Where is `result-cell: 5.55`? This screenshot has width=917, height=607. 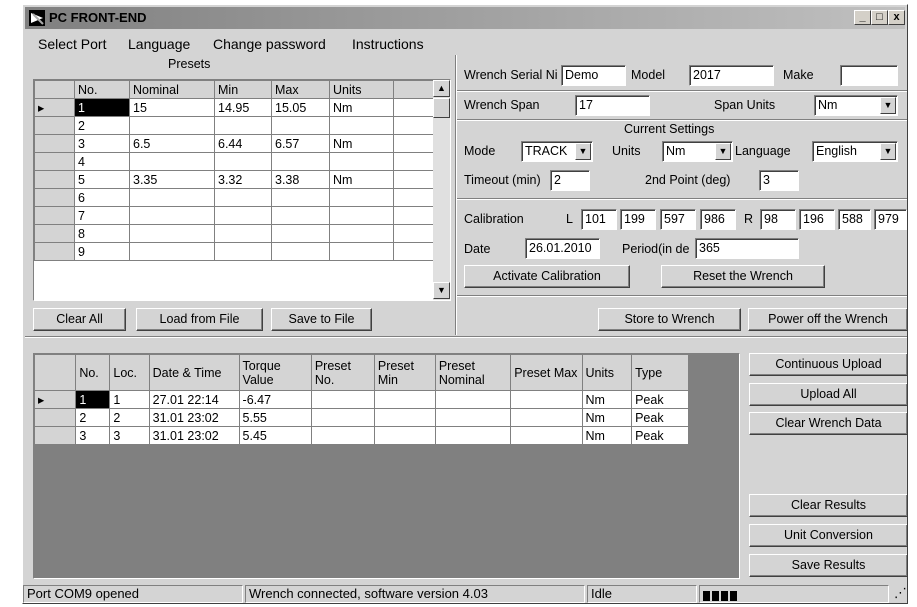 result-cell: 5.55 is located at coordinates (275, 417).